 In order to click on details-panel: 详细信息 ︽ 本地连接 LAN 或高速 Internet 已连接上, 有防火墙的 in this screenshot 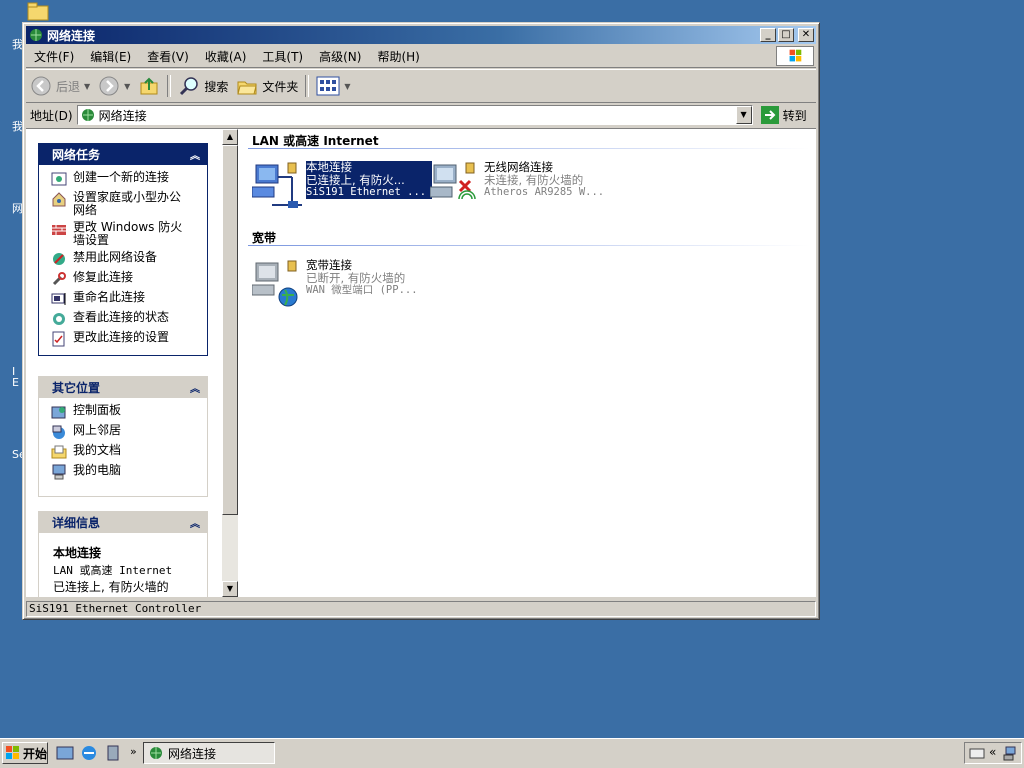, I will do `click(123, 554)`.